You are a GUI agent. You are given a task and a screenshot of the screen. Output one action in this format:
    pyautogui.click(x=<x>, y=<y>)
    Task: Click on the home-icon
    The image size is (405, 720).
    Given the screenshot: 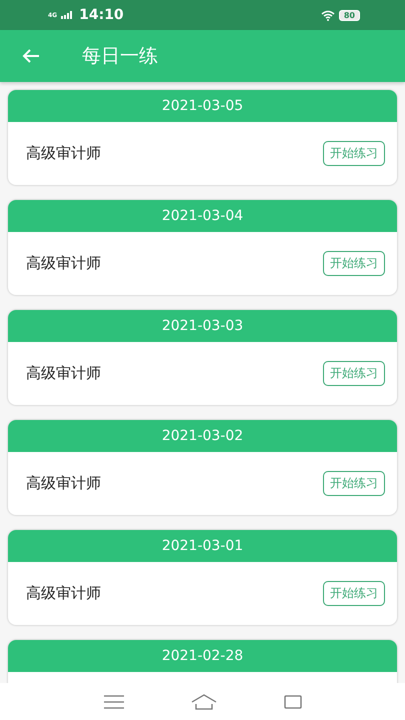 What is the action you would take?
    pyautogui.click(x=203, y=702)
    